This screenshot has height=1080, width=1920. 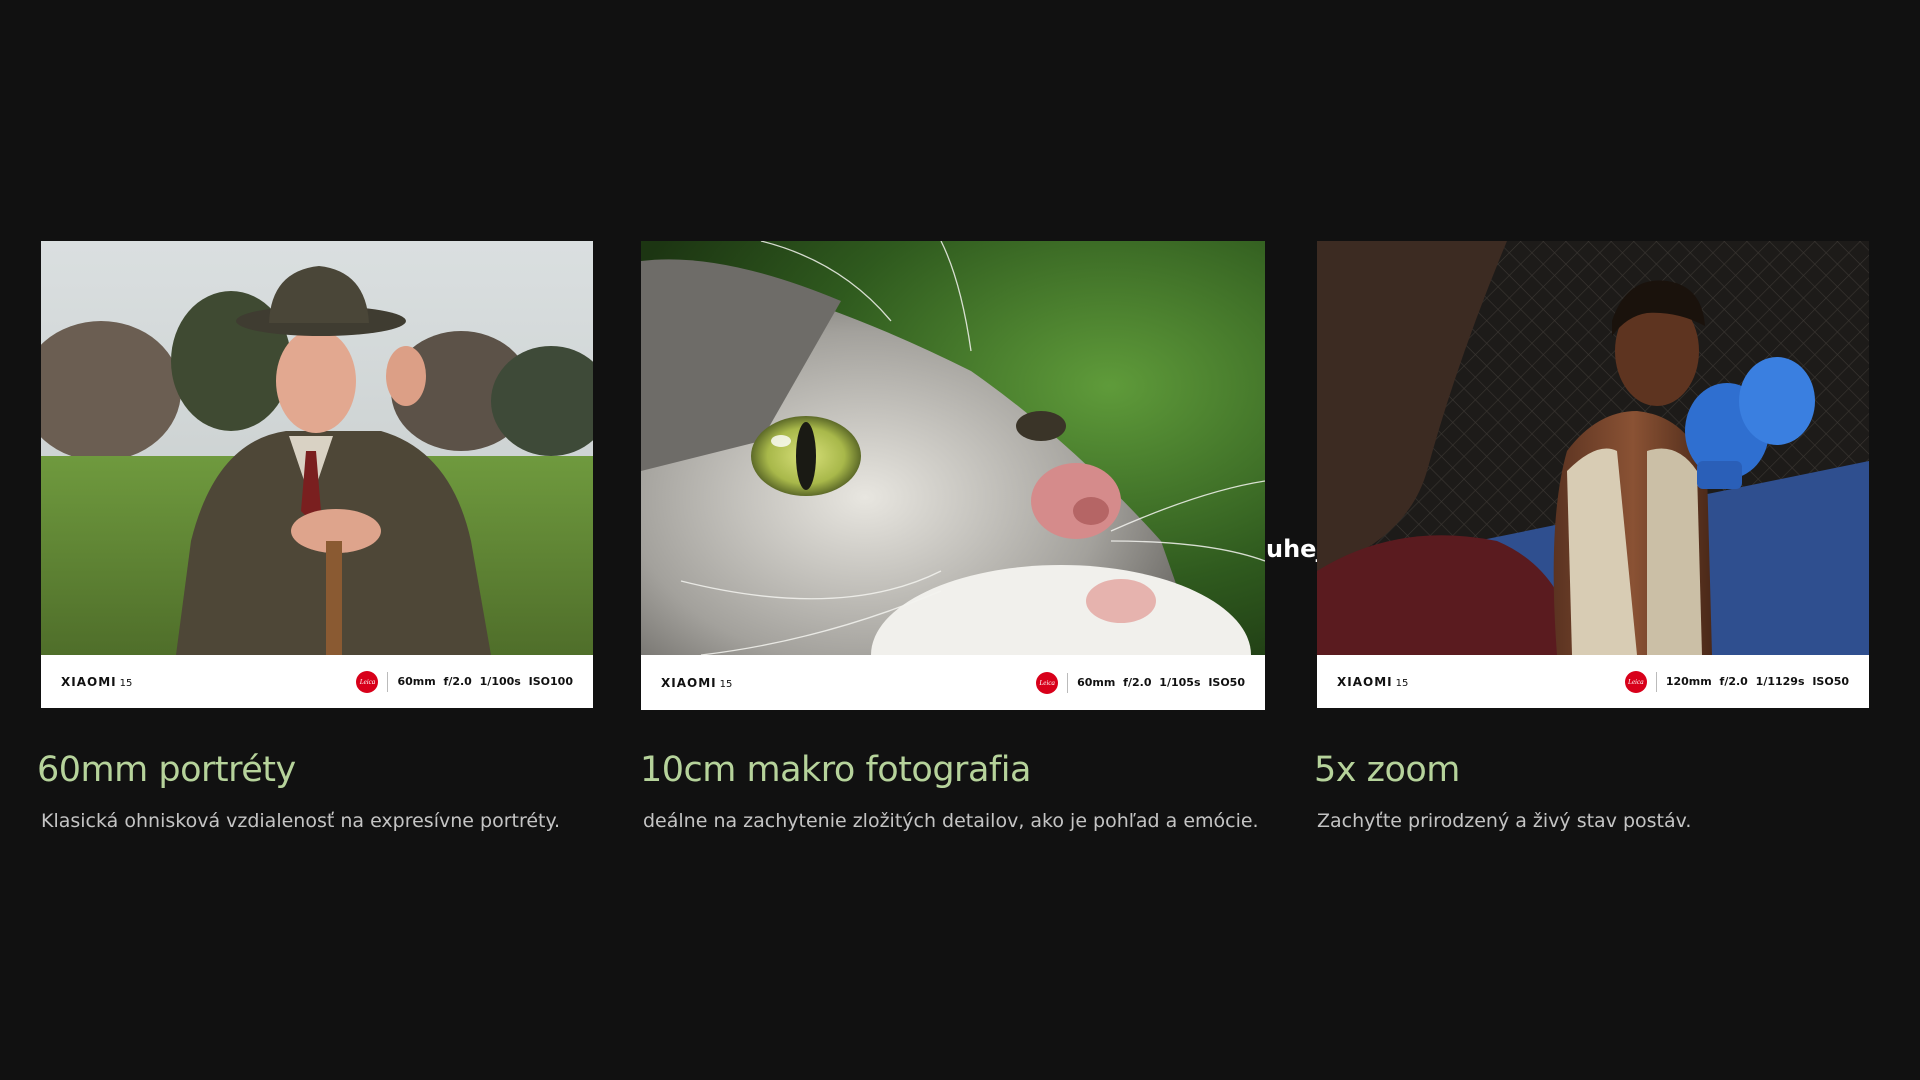 What do you see at coordinates (1593, 448) in the screenshot?
I see `zoom-photo` at bounding box center [1593, 448].